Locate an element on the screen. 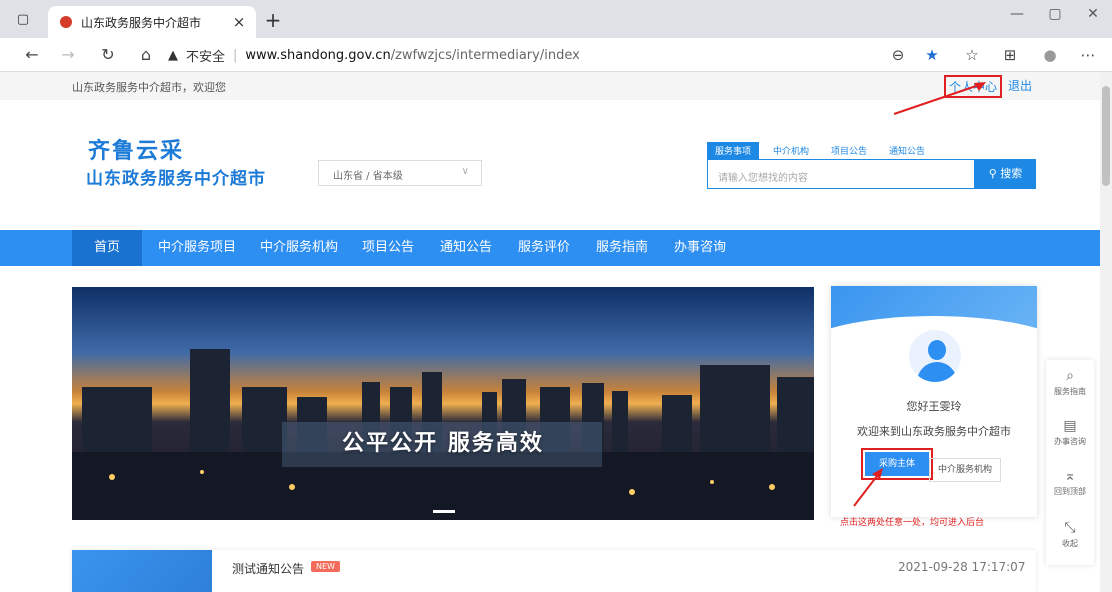 This screenshot has width=1112, height=592. zoom-icon: ⊖ is located at coordinates (898, 55).